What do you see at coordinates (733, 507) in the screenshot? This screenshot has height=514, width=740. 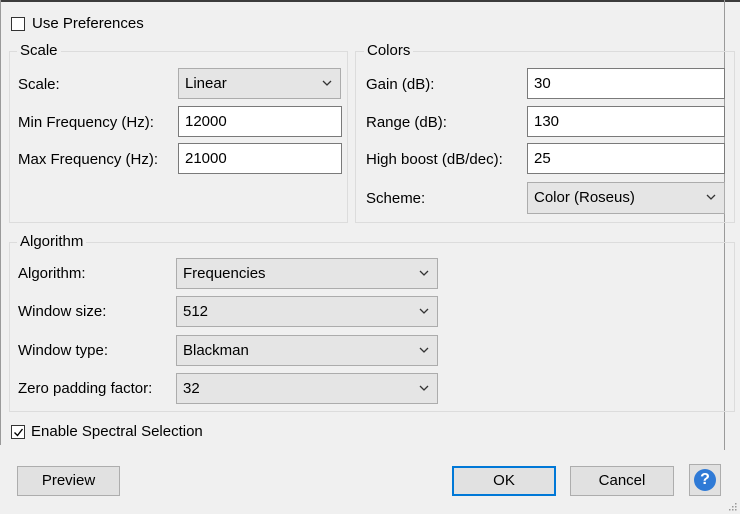 I see `resize-grip-icon` at bounding box center [733, 507].